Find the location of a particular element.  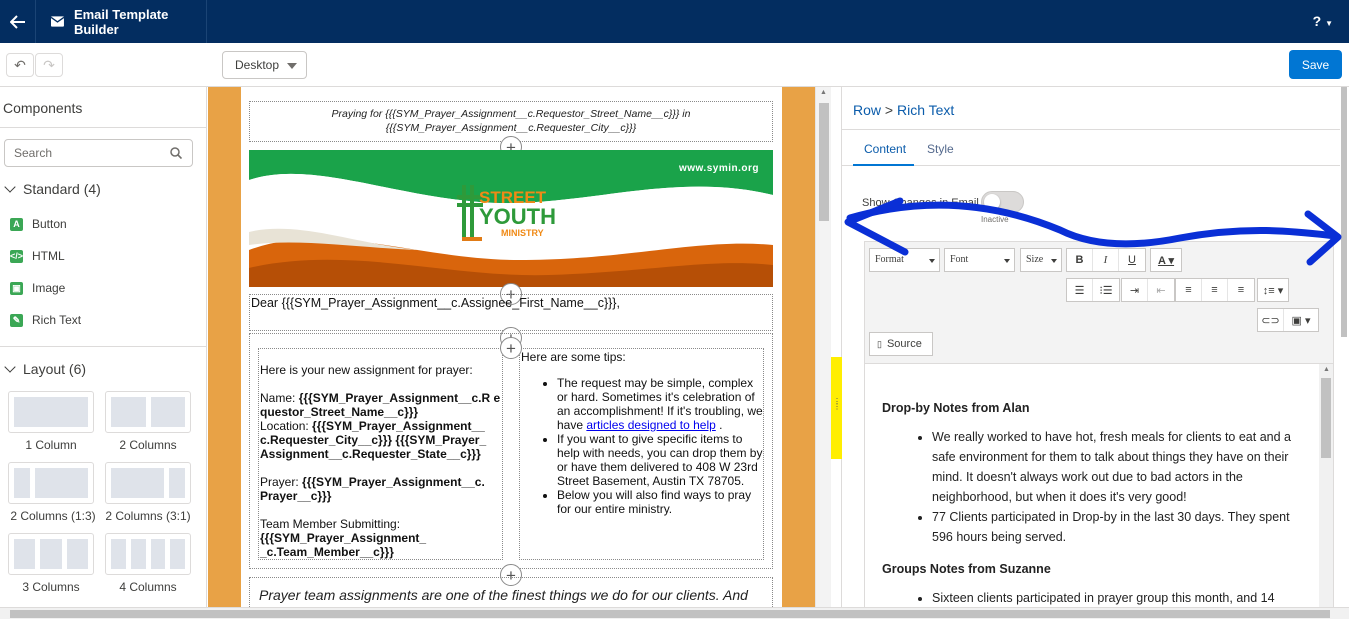

format-dropdown: Format is located at coordinates (904, 260).